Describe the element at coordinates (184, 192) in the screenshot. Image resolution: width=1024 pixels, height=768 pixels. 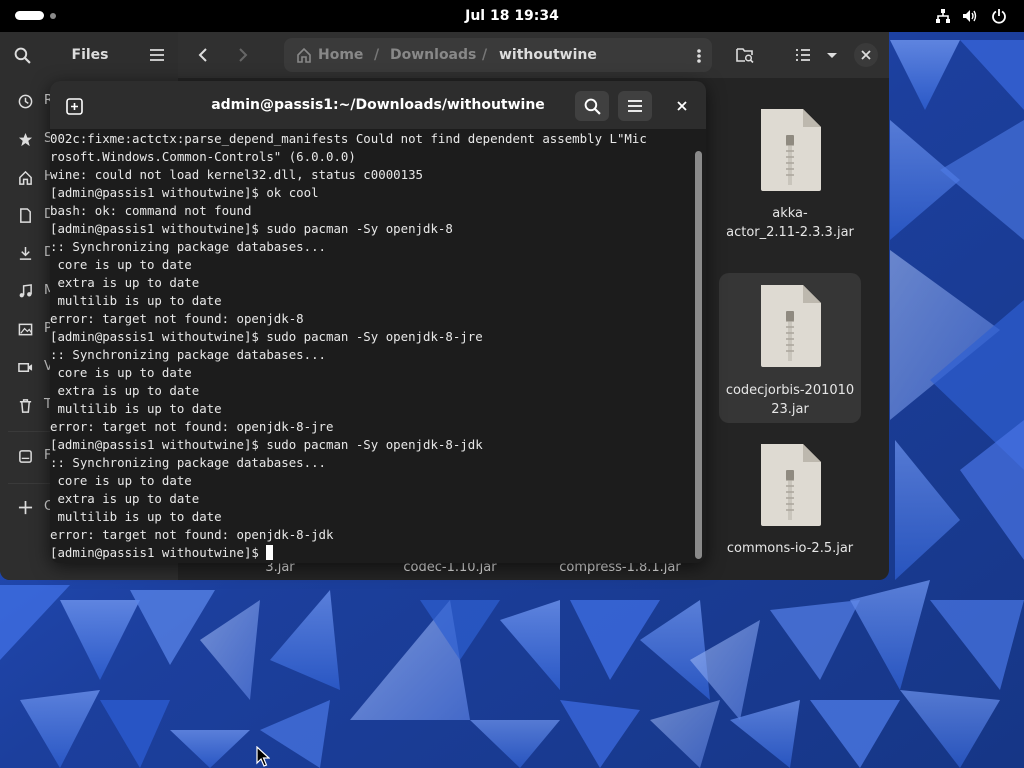
I see `terminal-line: [admin@passis1 withoutwine]$ ok cool` at that location.